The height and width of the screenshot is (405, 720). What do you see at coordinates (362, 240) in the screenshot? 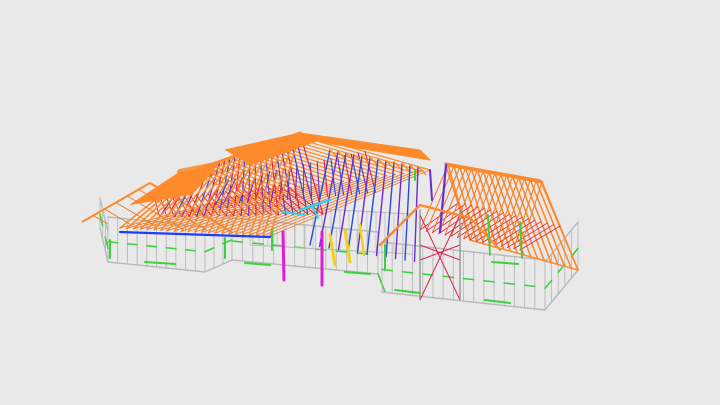
I see `yellow-member` at bounding box center [362, 240].